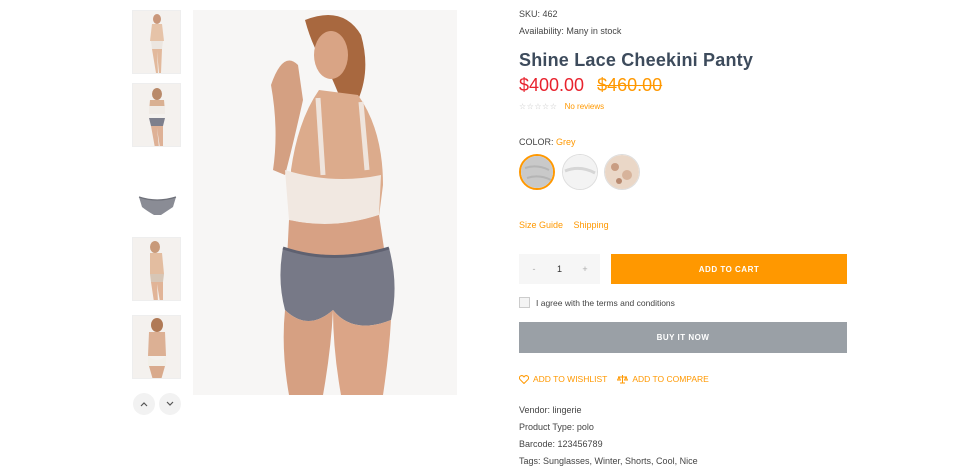 The image size is (980, 471). What do you see at coordinates (524, 379) in the screenshot?
I see `heart-icon` at bounding box center [524, 379].